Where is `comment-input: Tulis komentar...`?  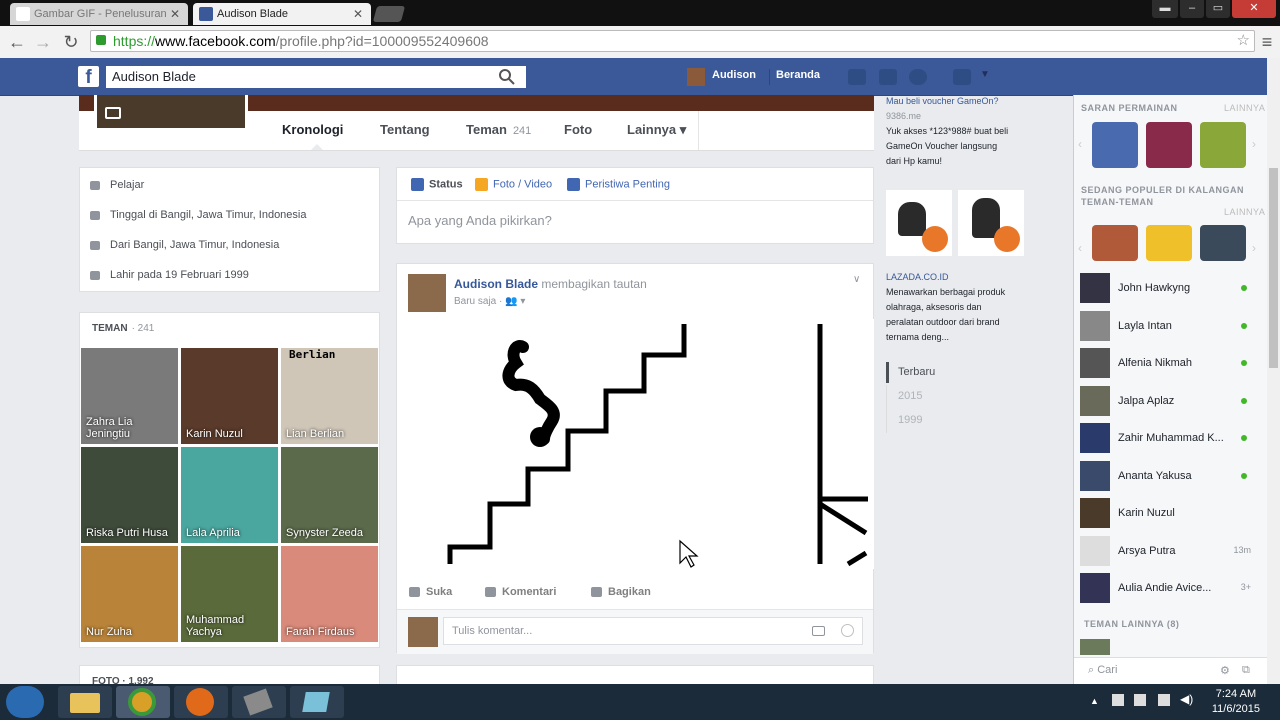
comment-input: Tulis komentar... is located at coordinates (653, 631).